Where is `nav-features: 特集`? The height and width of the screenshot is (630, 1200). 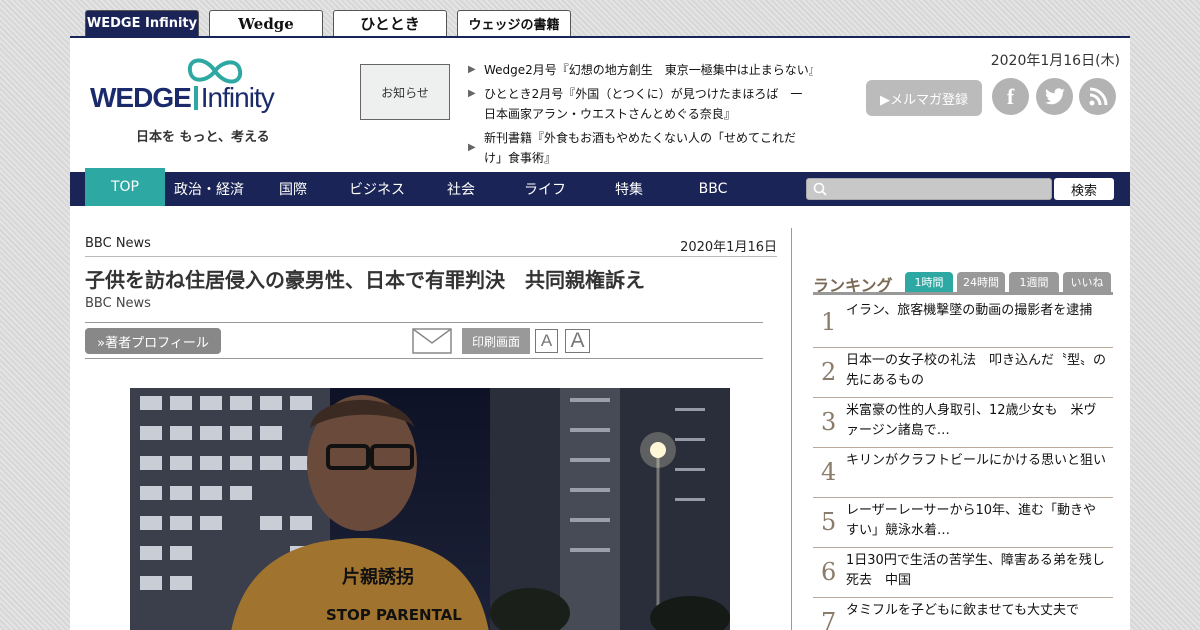
nav-features: 特集 is located at coordinates (629, 189).